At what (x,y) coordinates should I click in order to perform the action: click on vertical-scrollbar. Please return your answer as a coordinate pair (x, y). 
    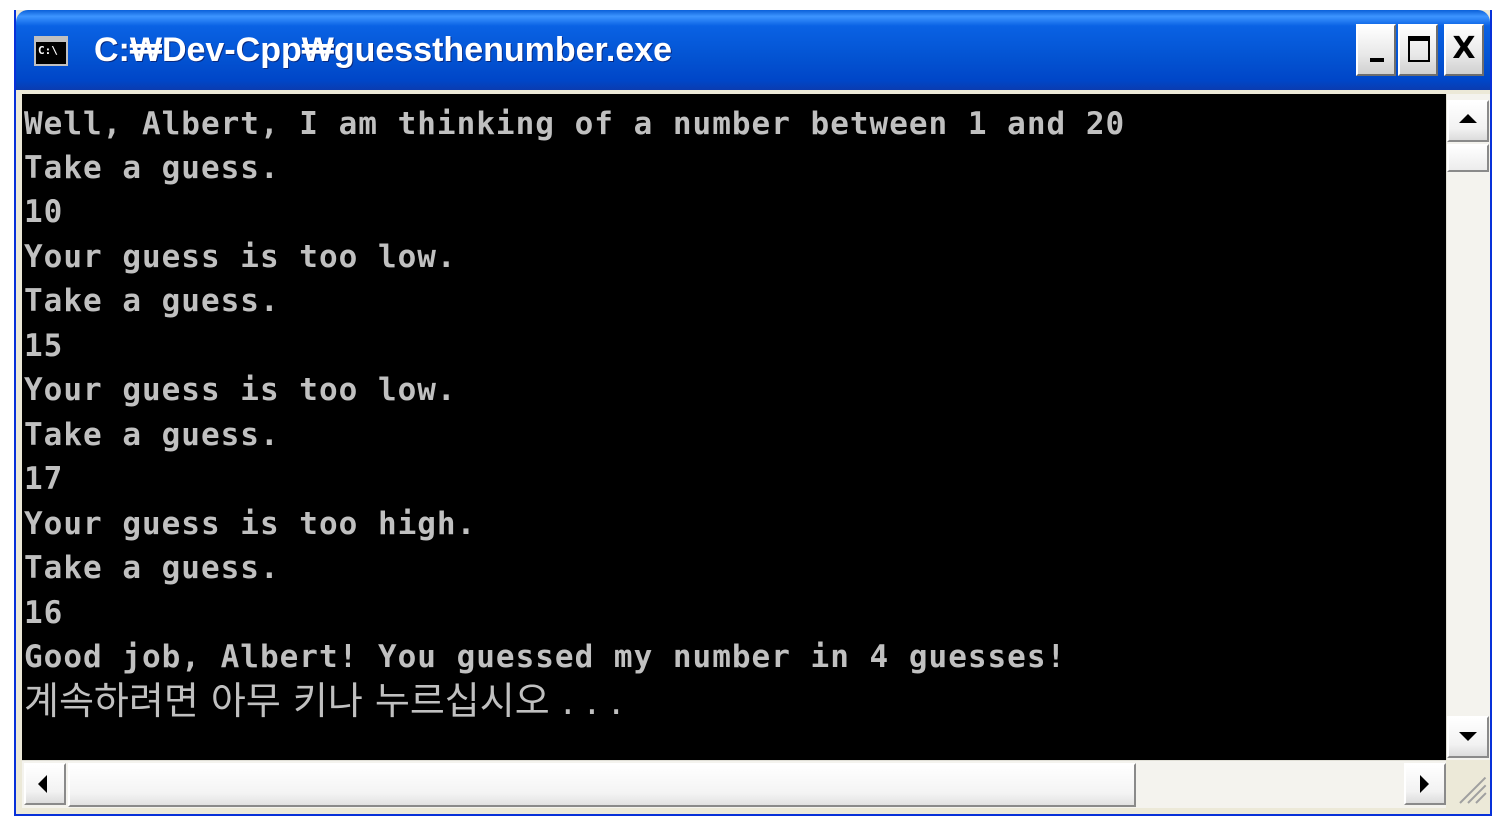
    Looking at the image, I should click on (1468, 427).